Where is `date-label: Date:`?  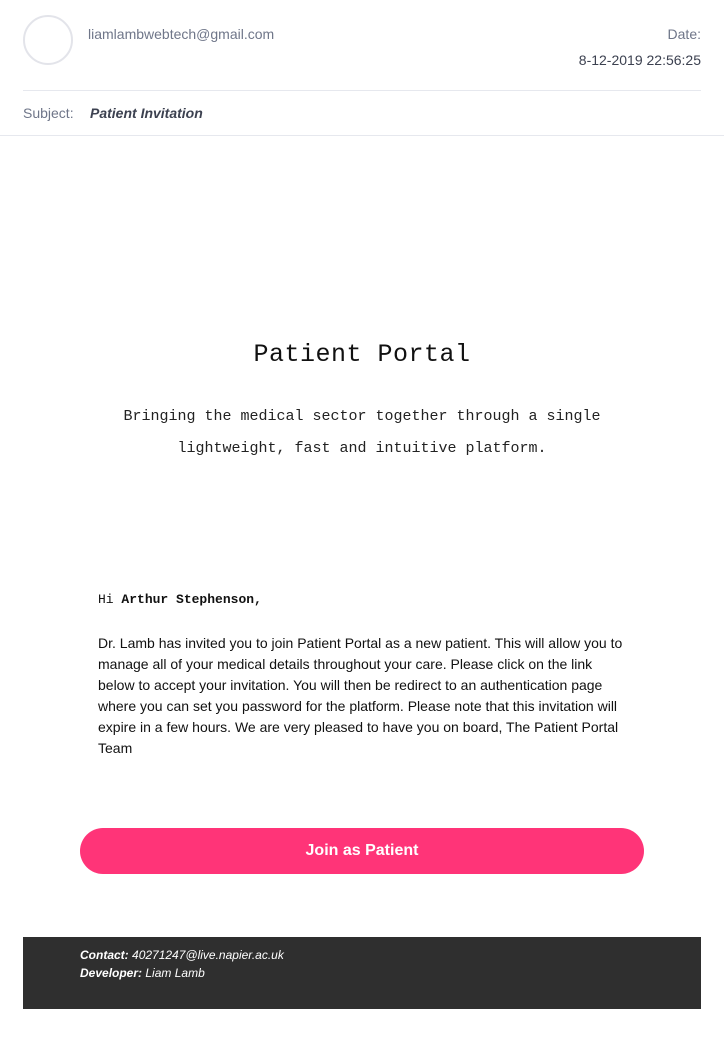 date-label: Date: is located at coordinates (684, 34).